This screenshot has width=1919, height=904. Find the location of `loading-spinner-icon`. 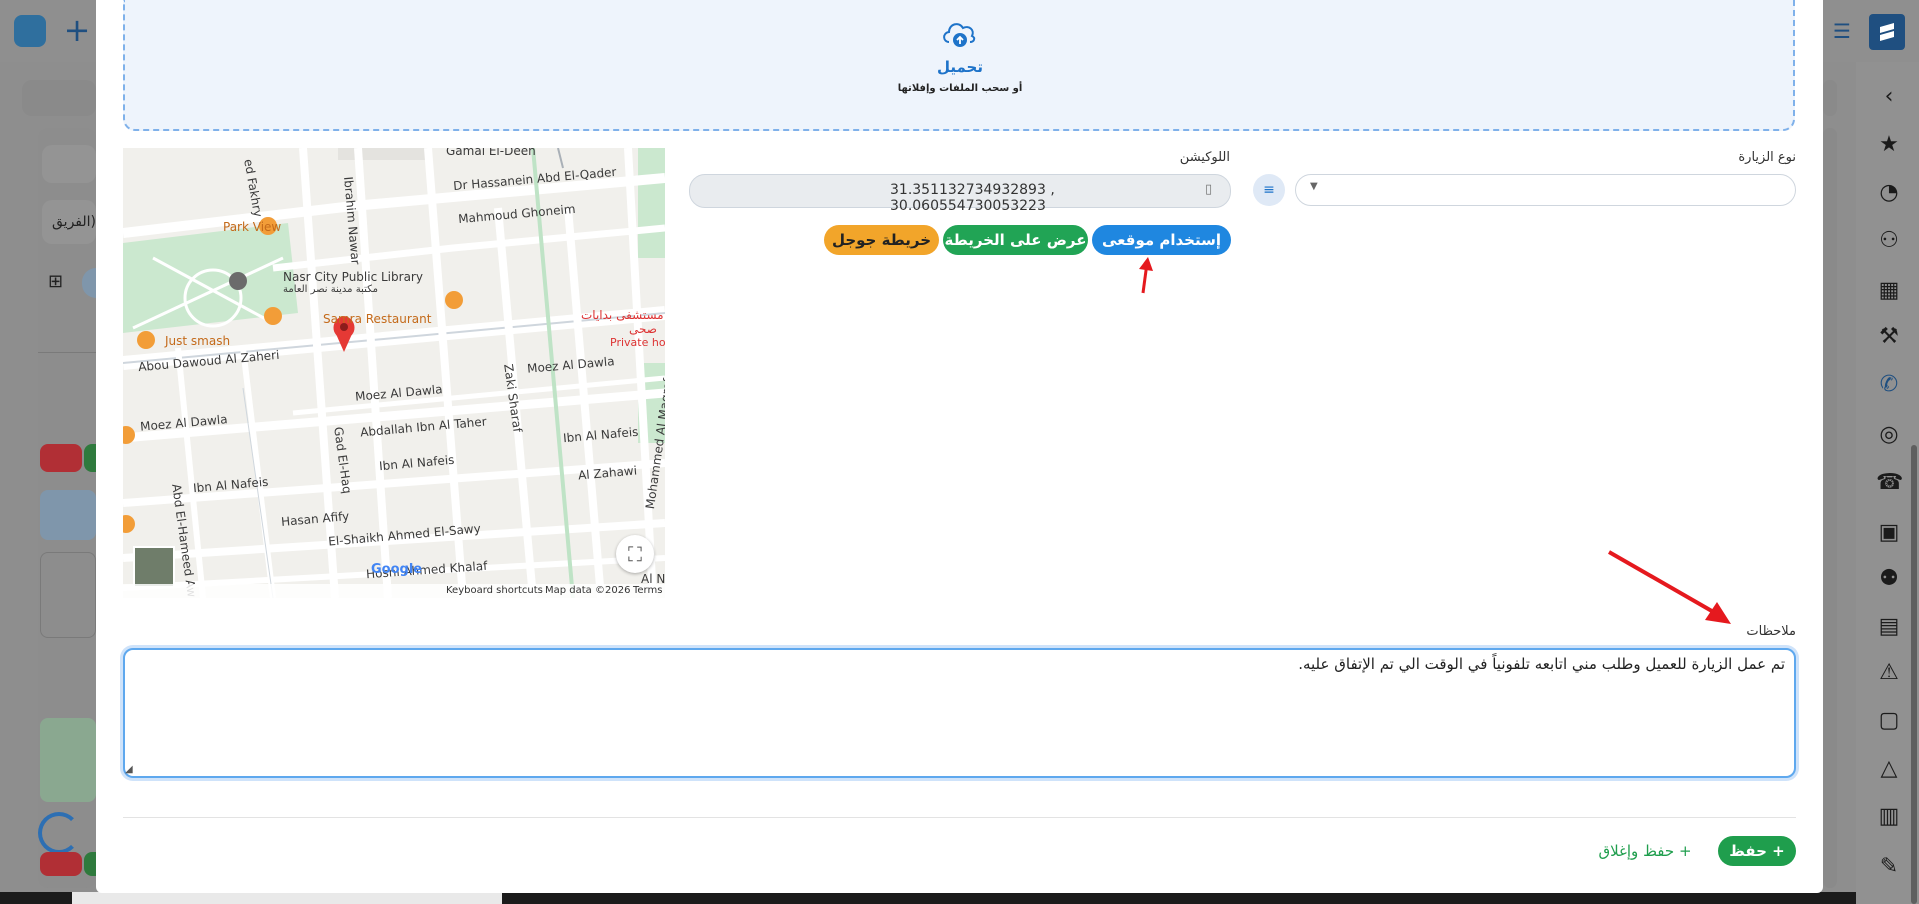

loading-spinner-icon is located at coordinates (59, 833).